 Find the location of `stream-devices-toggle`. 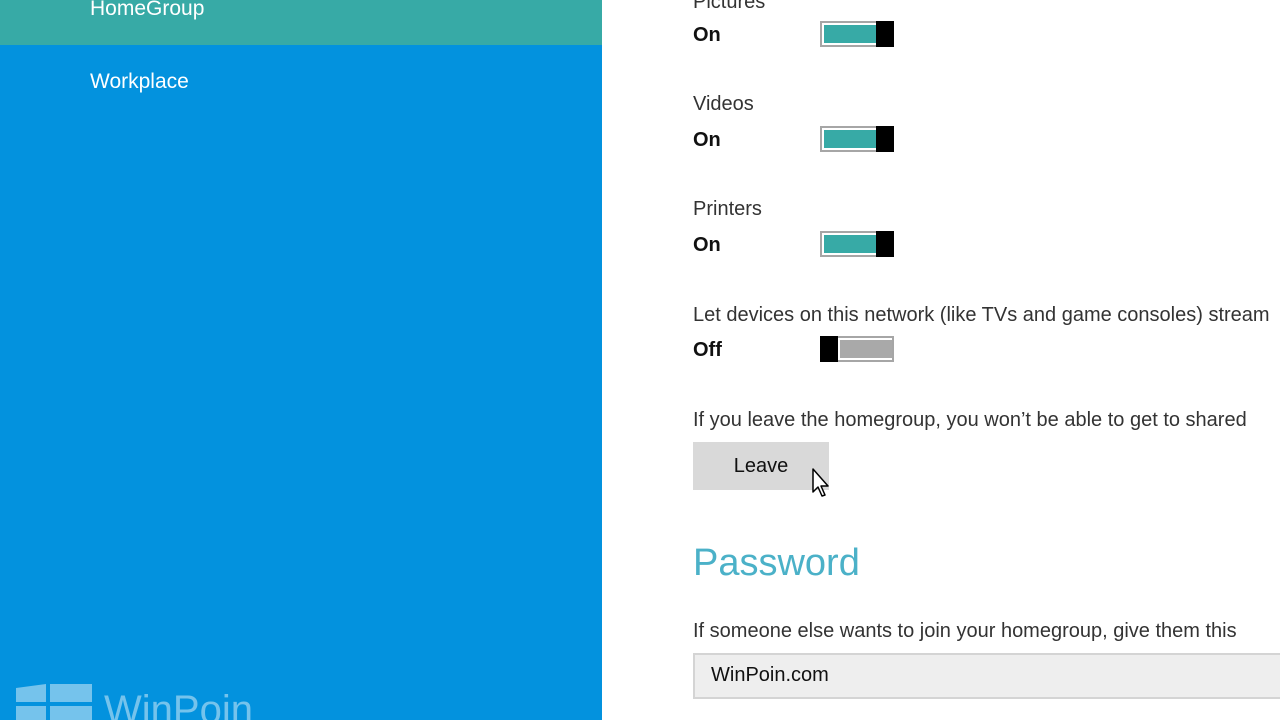

stream-devices-toggle is located at coordinates (857, 349).